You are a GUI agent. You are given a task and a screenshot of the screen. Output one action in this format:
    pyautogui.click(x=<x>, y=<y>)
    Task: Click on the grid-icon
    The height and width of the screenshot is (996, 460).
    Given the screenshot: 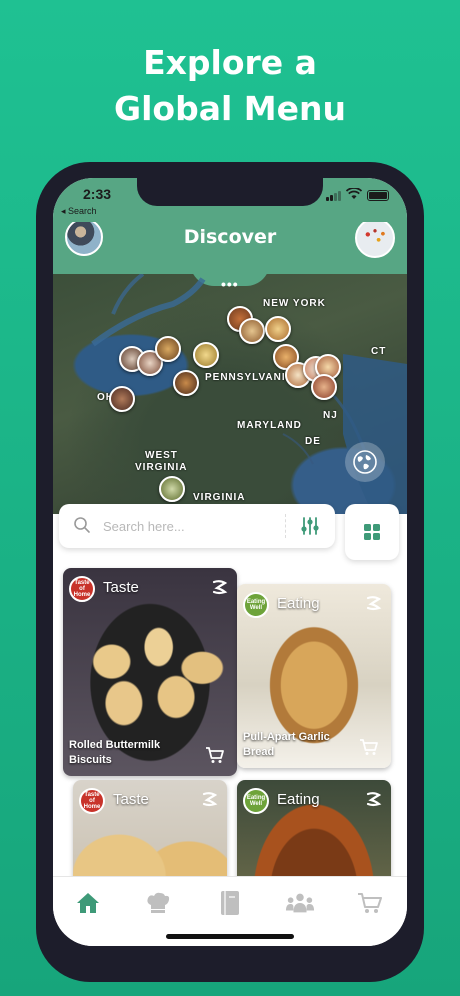 What is the action you would take?
    pyautogui.click(x=372, y=532)
    